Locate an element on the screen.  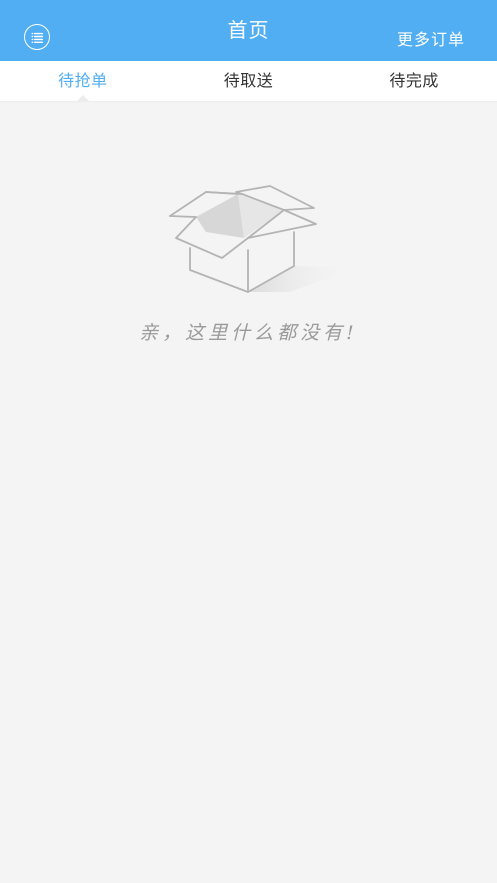
top-app-bar: 首页 更多订单 is located at coordinates (248, 30).